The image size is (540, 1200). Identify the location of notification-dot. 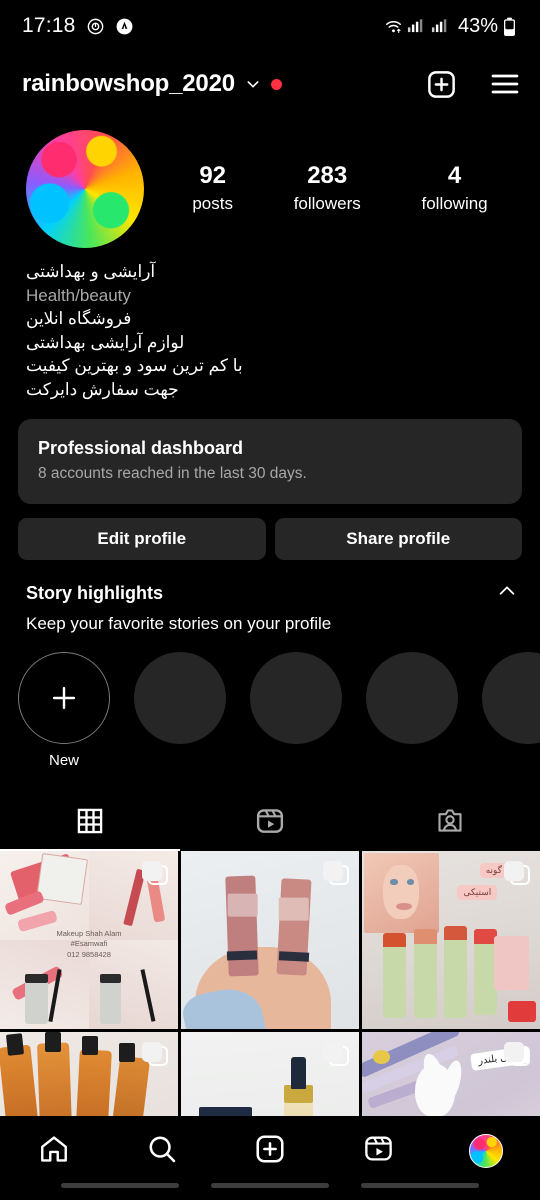
(276, 84).